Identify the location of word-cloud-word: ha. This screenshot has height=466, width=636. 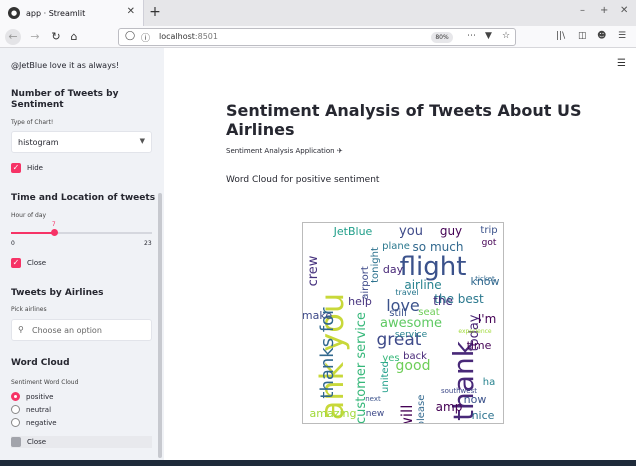
(489, 382).